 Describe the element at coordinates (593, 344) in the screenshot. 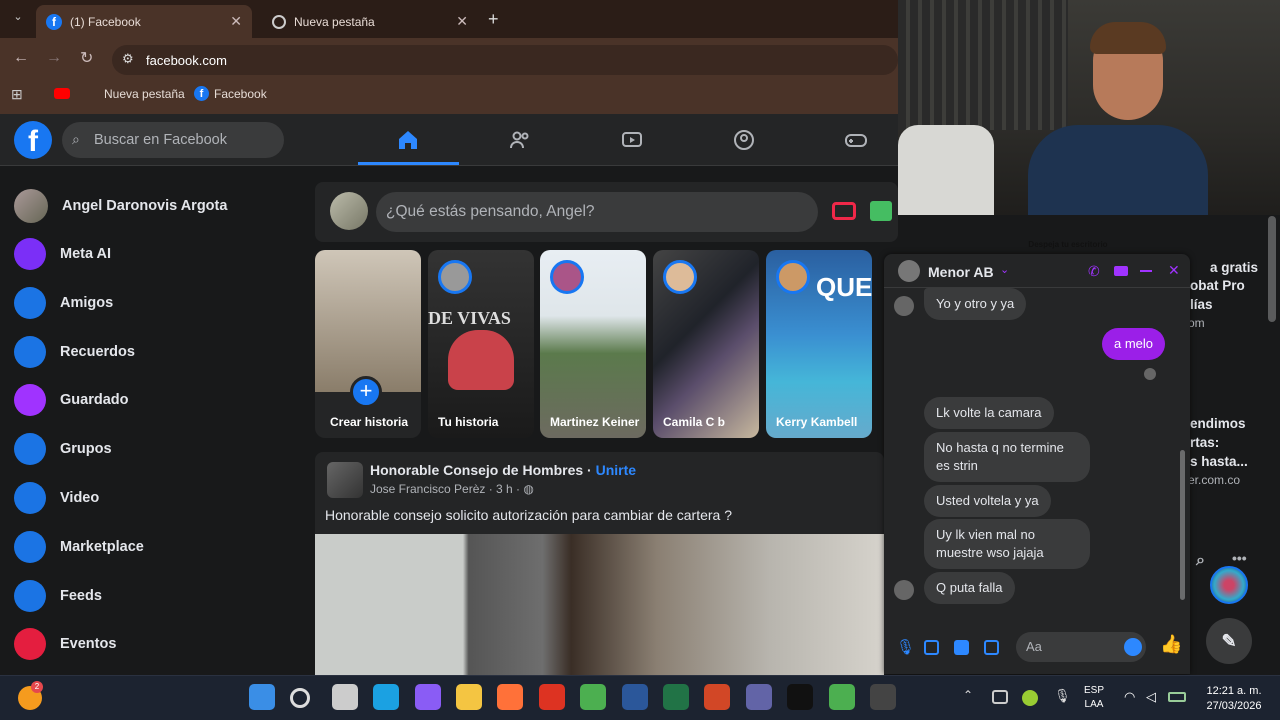

I see `story-martinez-keiner: Martinez Keiner` at that location.